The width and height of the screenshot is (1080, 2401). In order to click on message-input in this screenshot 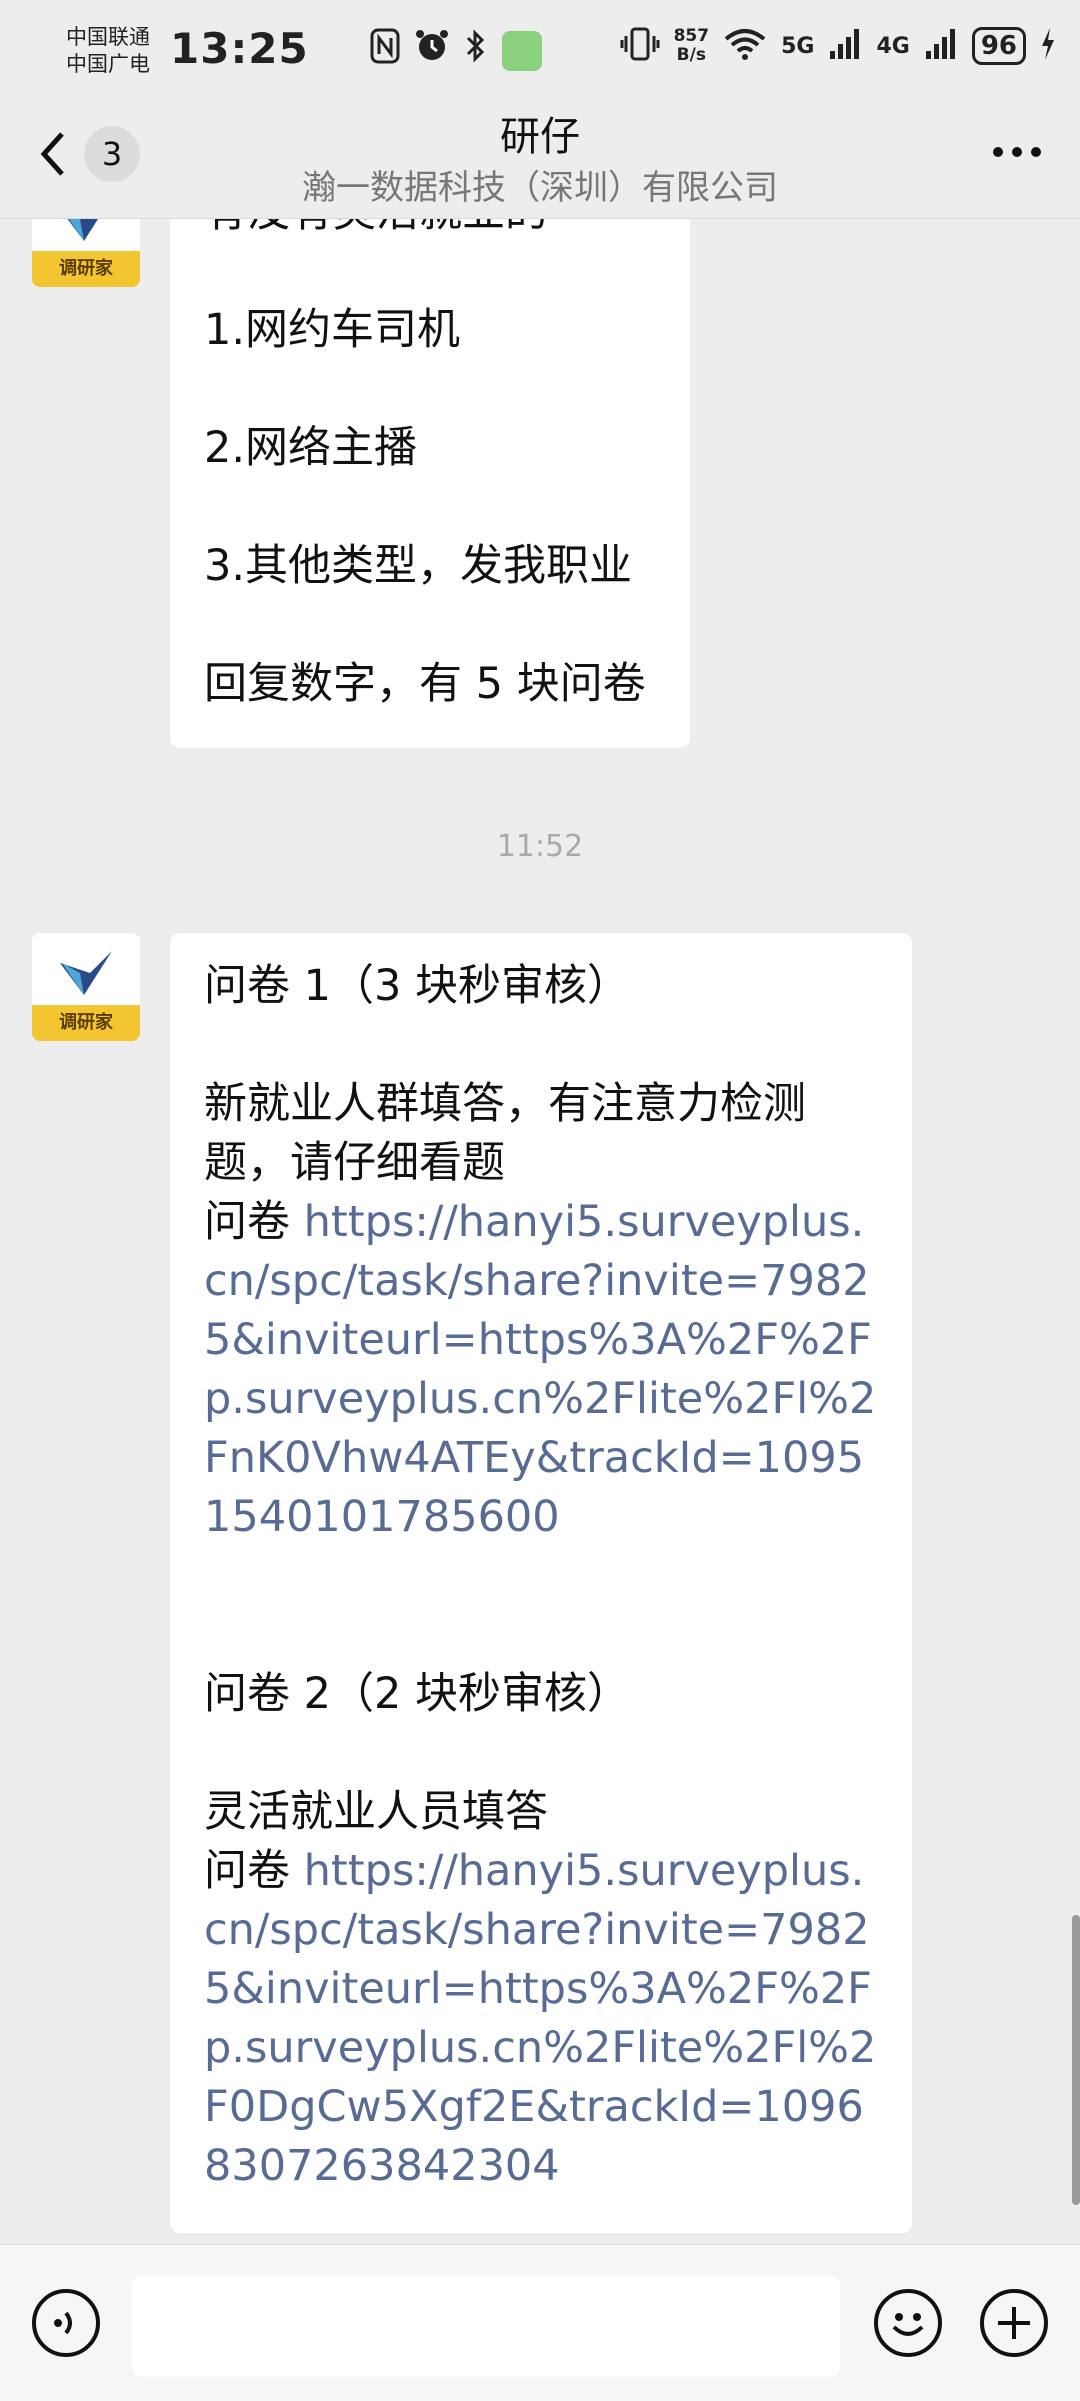, I will do `click(486, 2326)`.